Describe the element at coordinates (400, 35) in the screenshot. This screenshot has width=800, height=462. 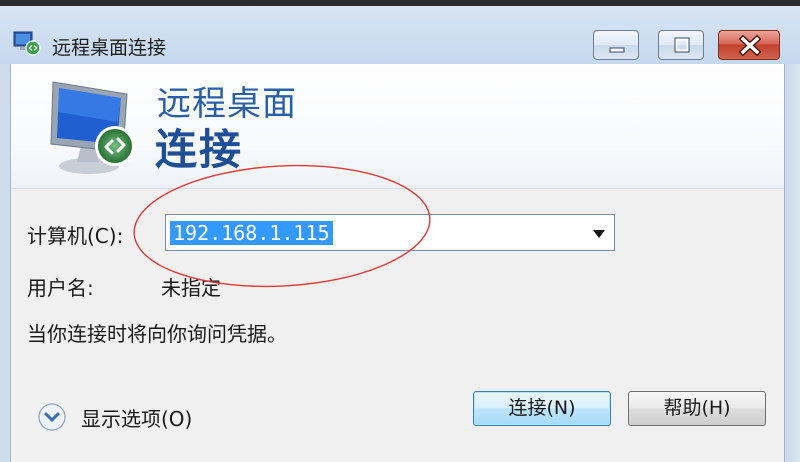
I see `title-bar: 远程桌面连接` at that location.